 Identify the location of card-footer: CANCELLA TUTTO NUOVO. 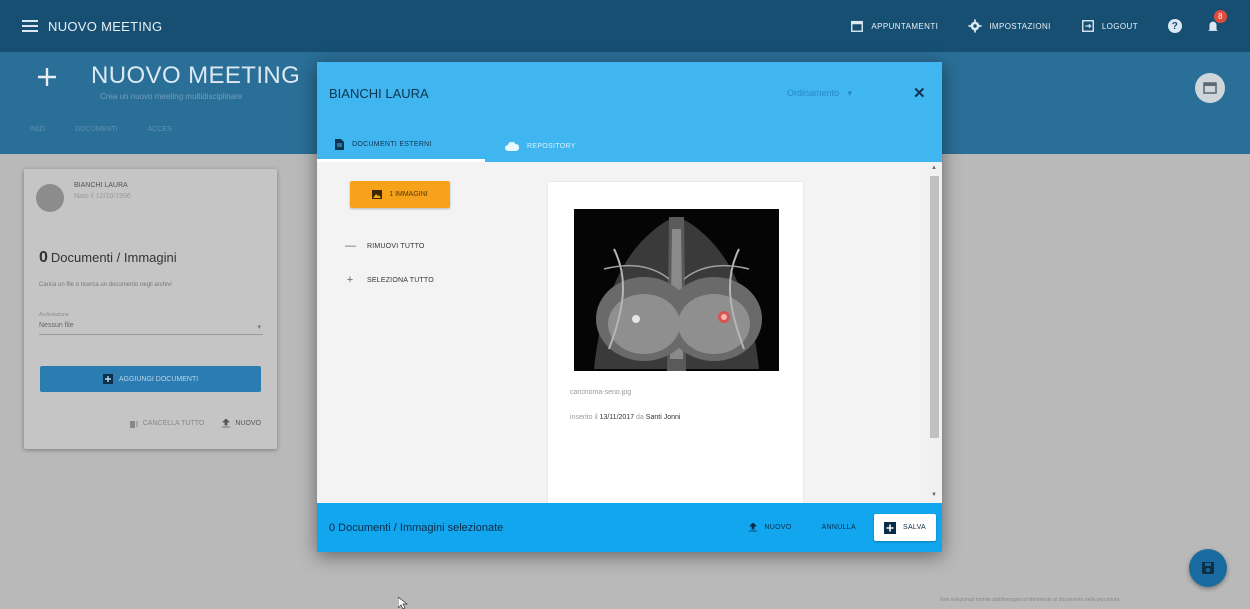
(150, 423).